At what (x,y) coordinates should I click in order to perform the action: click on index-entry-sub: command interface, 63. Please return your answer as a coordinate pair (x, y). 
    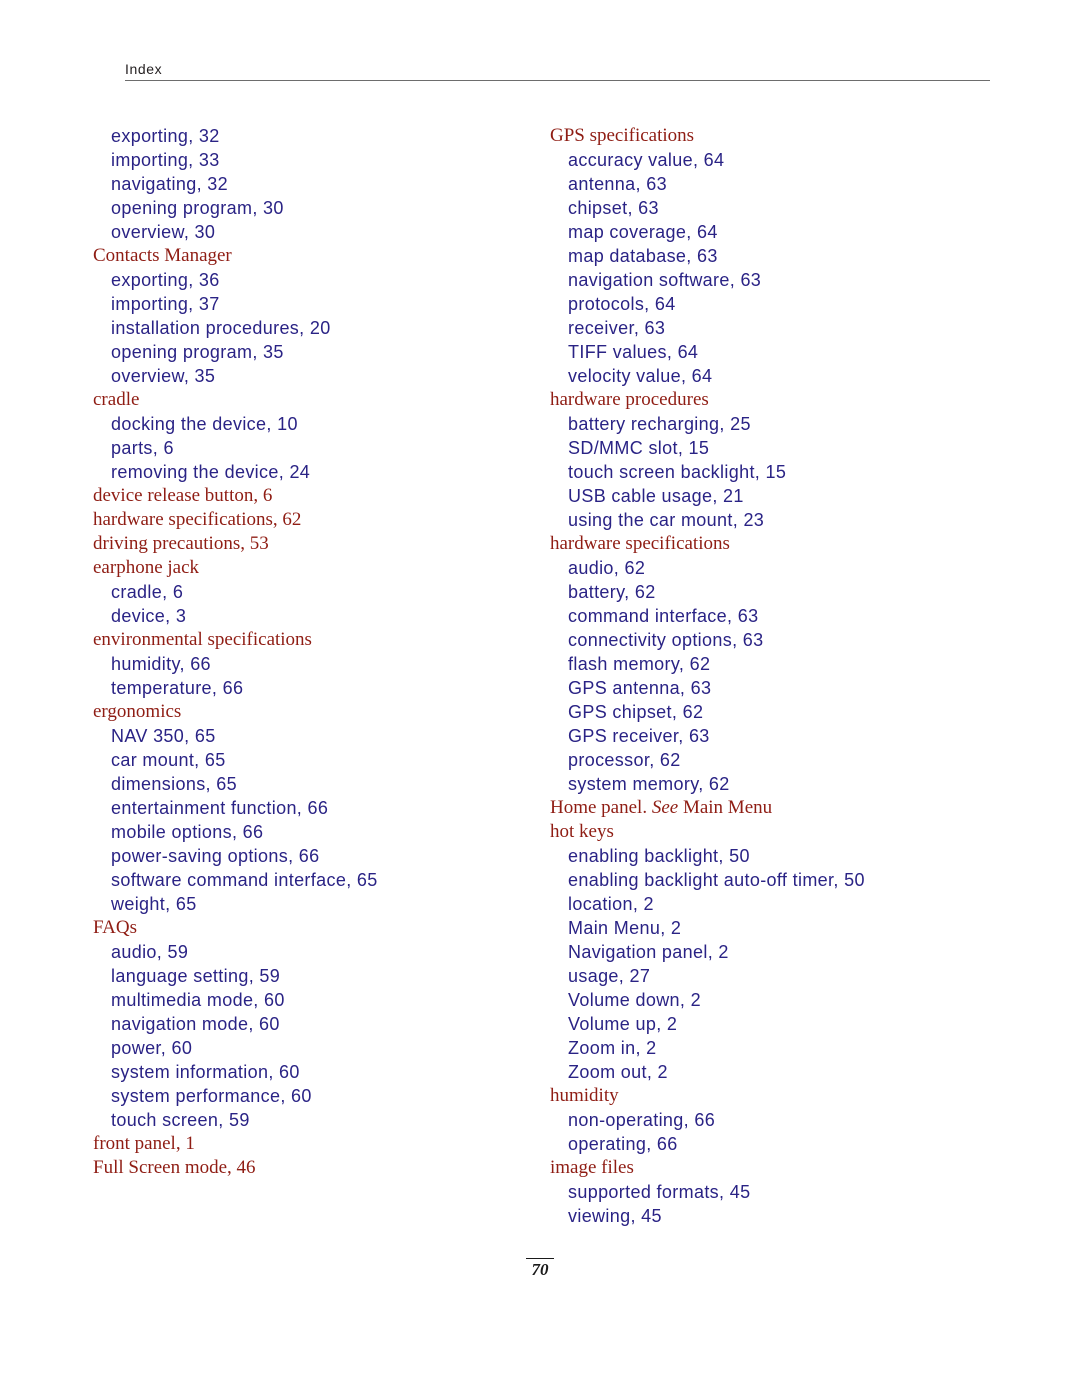
    Looking at the image, I should click on (663, 616).